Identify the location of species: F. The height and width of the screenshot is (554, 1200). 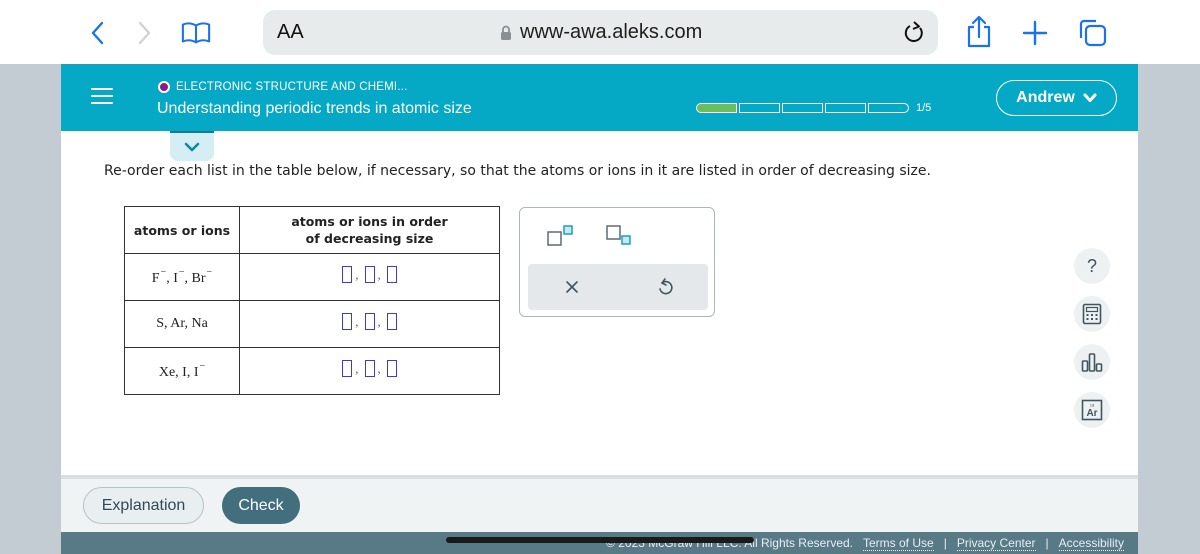
(155, 278).